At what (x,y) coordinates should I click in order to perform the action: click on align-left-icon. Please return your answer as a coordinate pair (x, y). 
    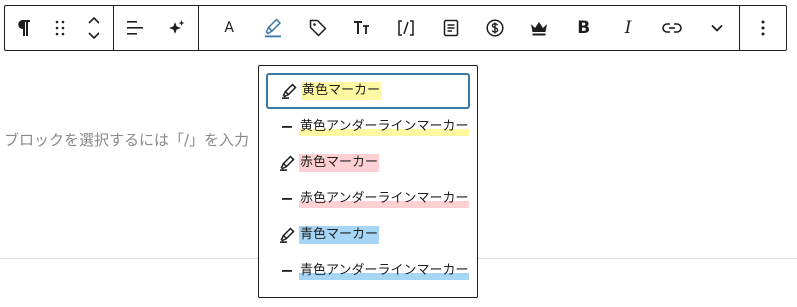
    Looking at the image, I should click on (135, 28).